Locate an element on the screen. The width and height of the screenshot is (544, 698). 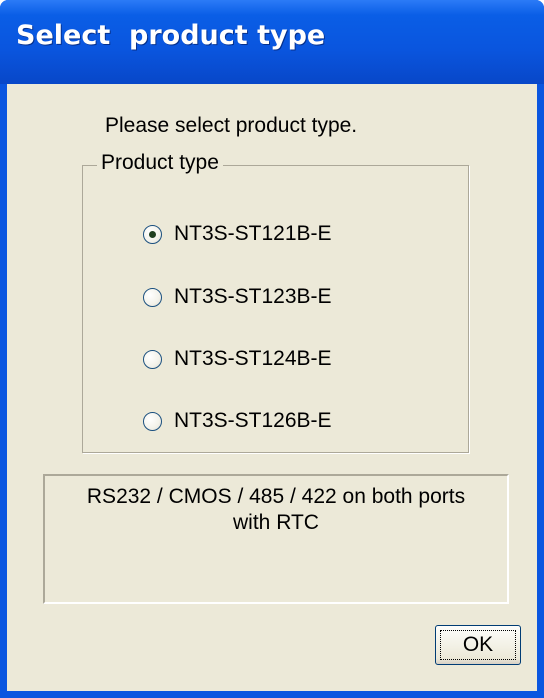
radio-option-nt3s-st126b-e: NT3S-ST126B-E is located at coordinates (237, 421).